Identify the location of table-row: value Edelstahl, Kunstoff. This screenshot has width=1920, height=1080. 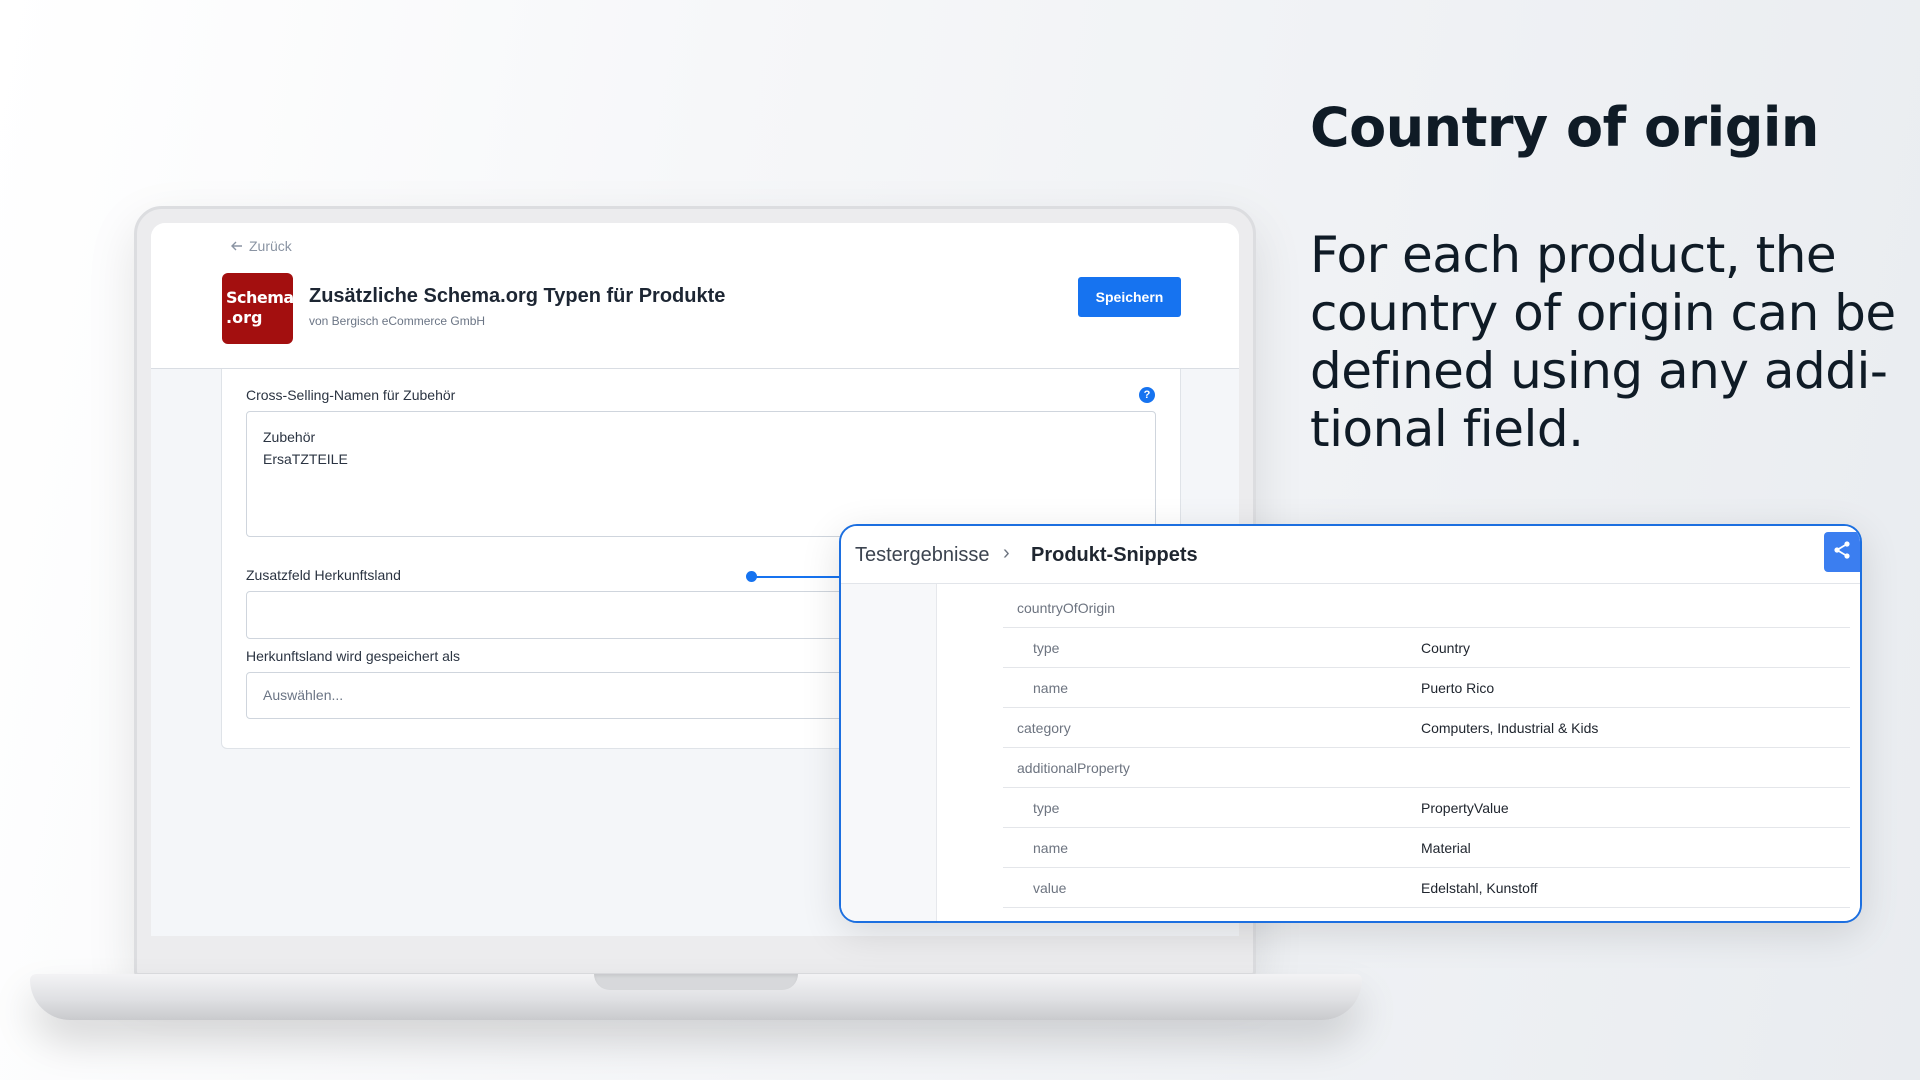
(1426, 888).